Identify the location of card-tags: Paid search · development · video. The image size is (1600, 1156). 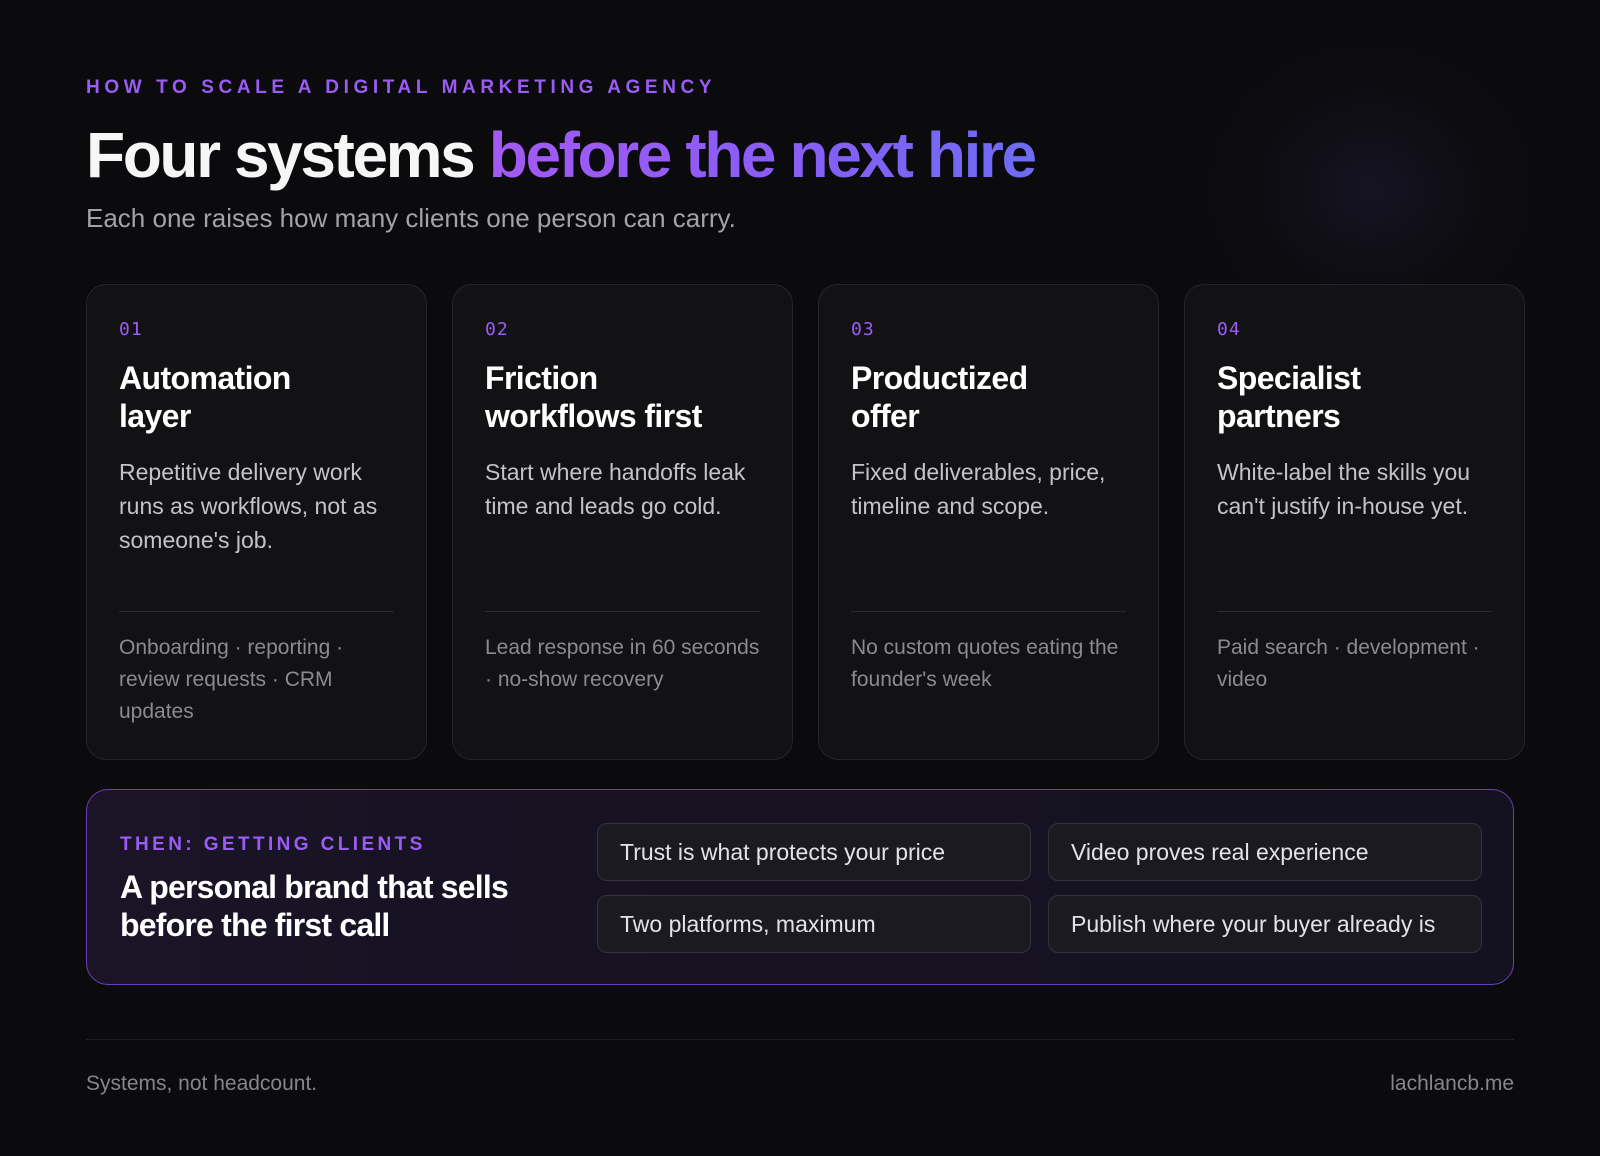
(1348, 663).